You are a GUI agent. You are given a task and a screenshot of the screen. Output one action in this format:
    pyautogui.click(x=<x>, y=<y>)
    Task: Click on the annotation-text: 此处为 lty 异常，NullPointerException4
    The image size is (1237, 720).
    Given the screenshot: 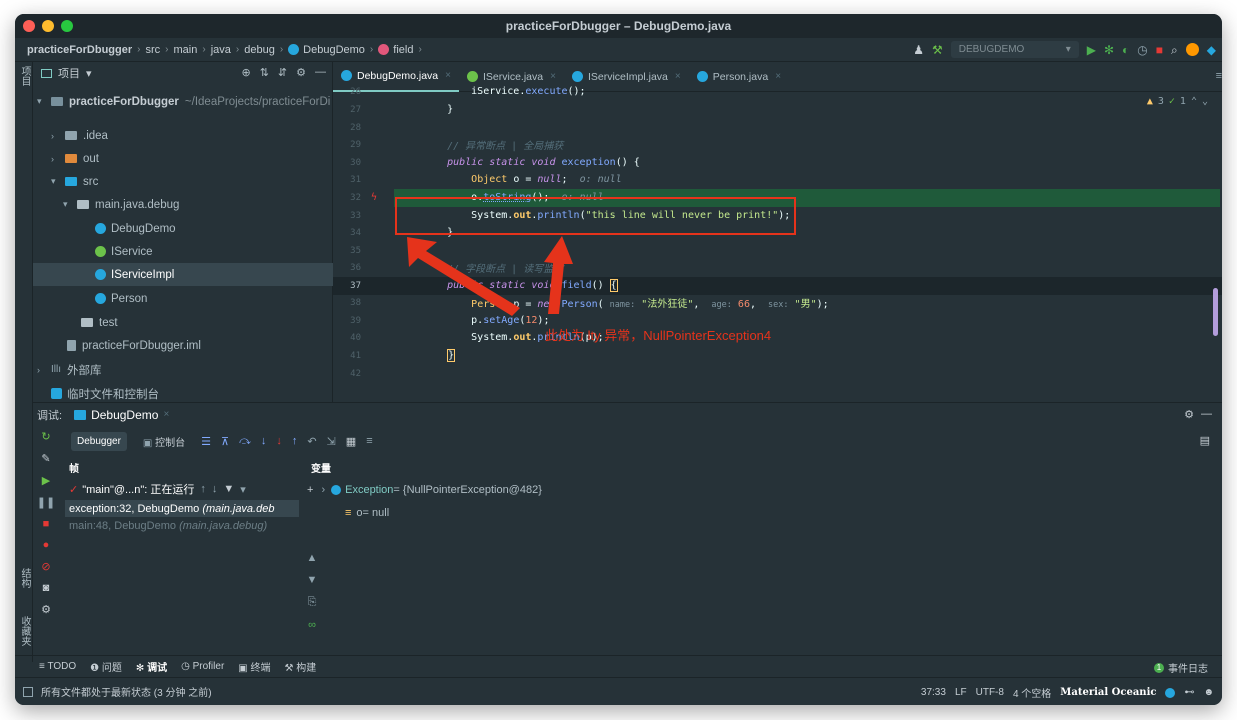 What is the action you would take?
    pyautogui.click(x=658, y=335)
    